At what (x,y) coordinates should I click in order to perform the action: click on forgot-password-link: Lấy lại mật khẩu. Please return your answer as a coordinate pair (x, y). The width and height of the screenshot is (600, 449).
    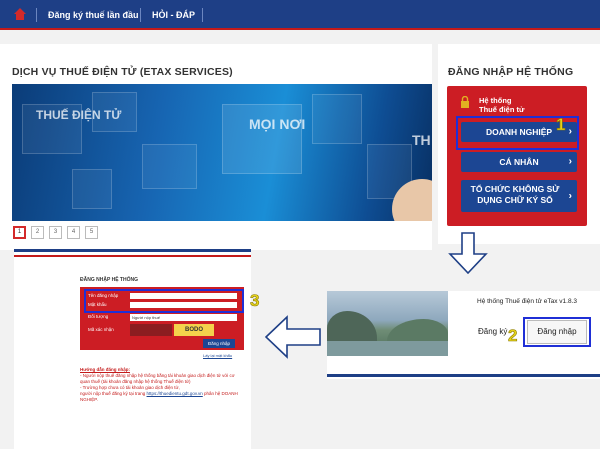
    Looking at the image, I should click on (217, 355).